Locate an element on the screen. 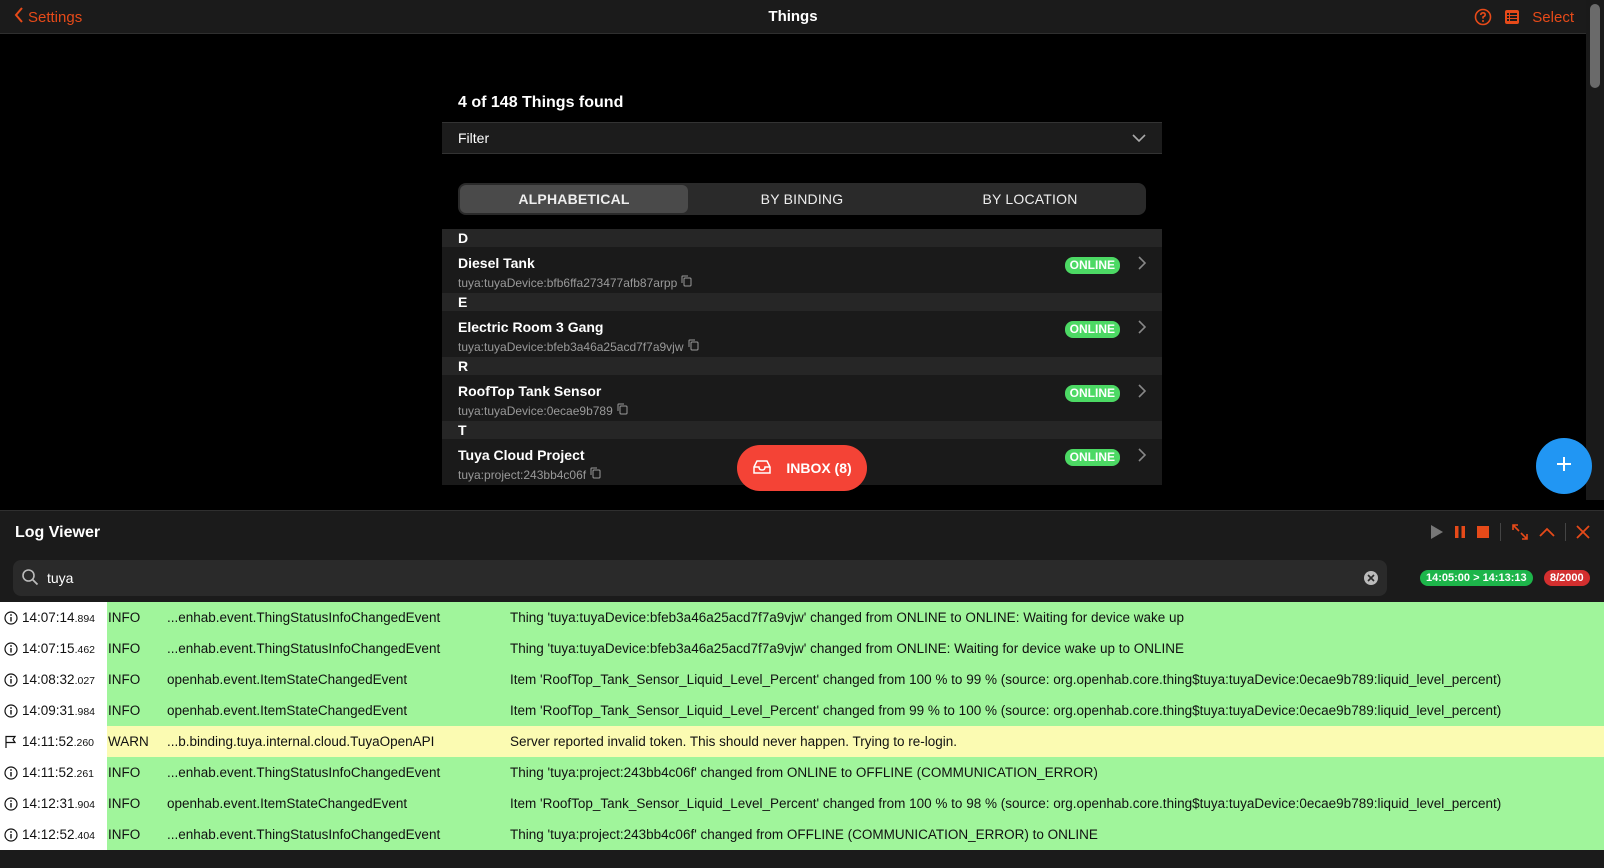  thing-title: Diesel Tank is located at coordinates (496, 263).